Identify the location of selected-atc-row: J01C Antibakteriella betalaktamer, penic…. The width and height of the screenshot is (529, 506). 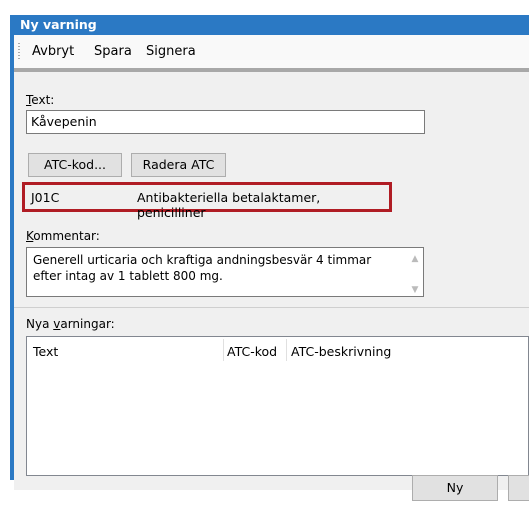
(207, 201).